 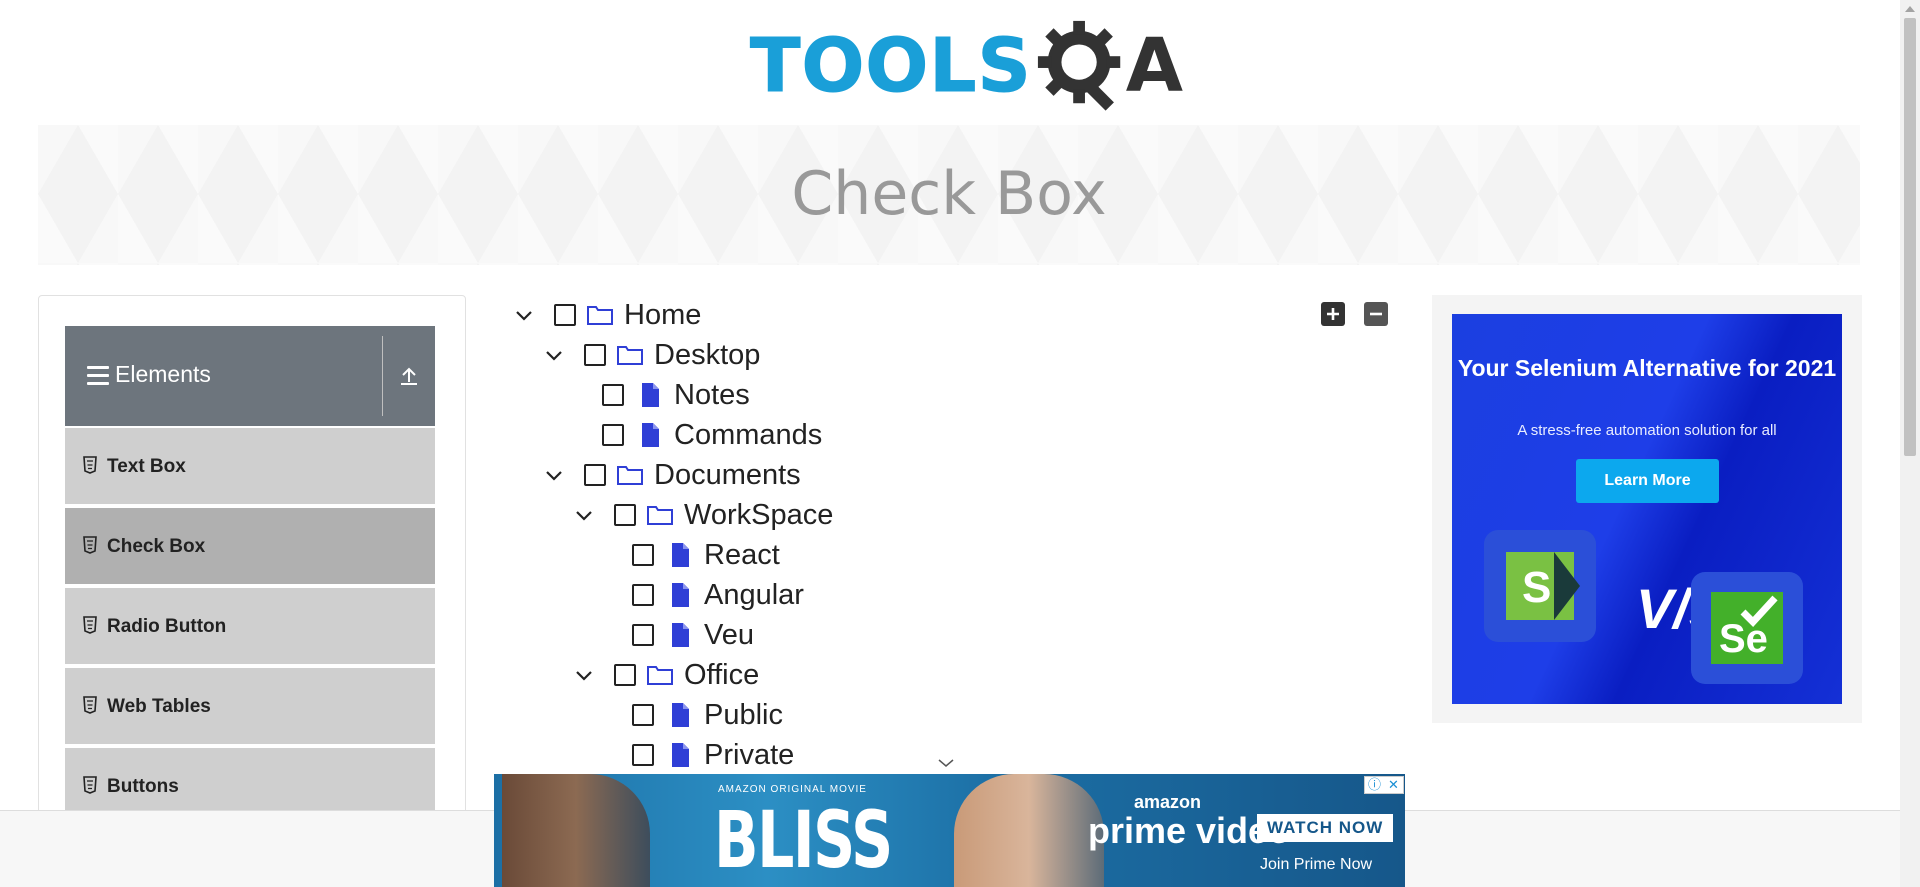 I want to click on katalon-logo-icon: S, so click(x=1540, y=586).